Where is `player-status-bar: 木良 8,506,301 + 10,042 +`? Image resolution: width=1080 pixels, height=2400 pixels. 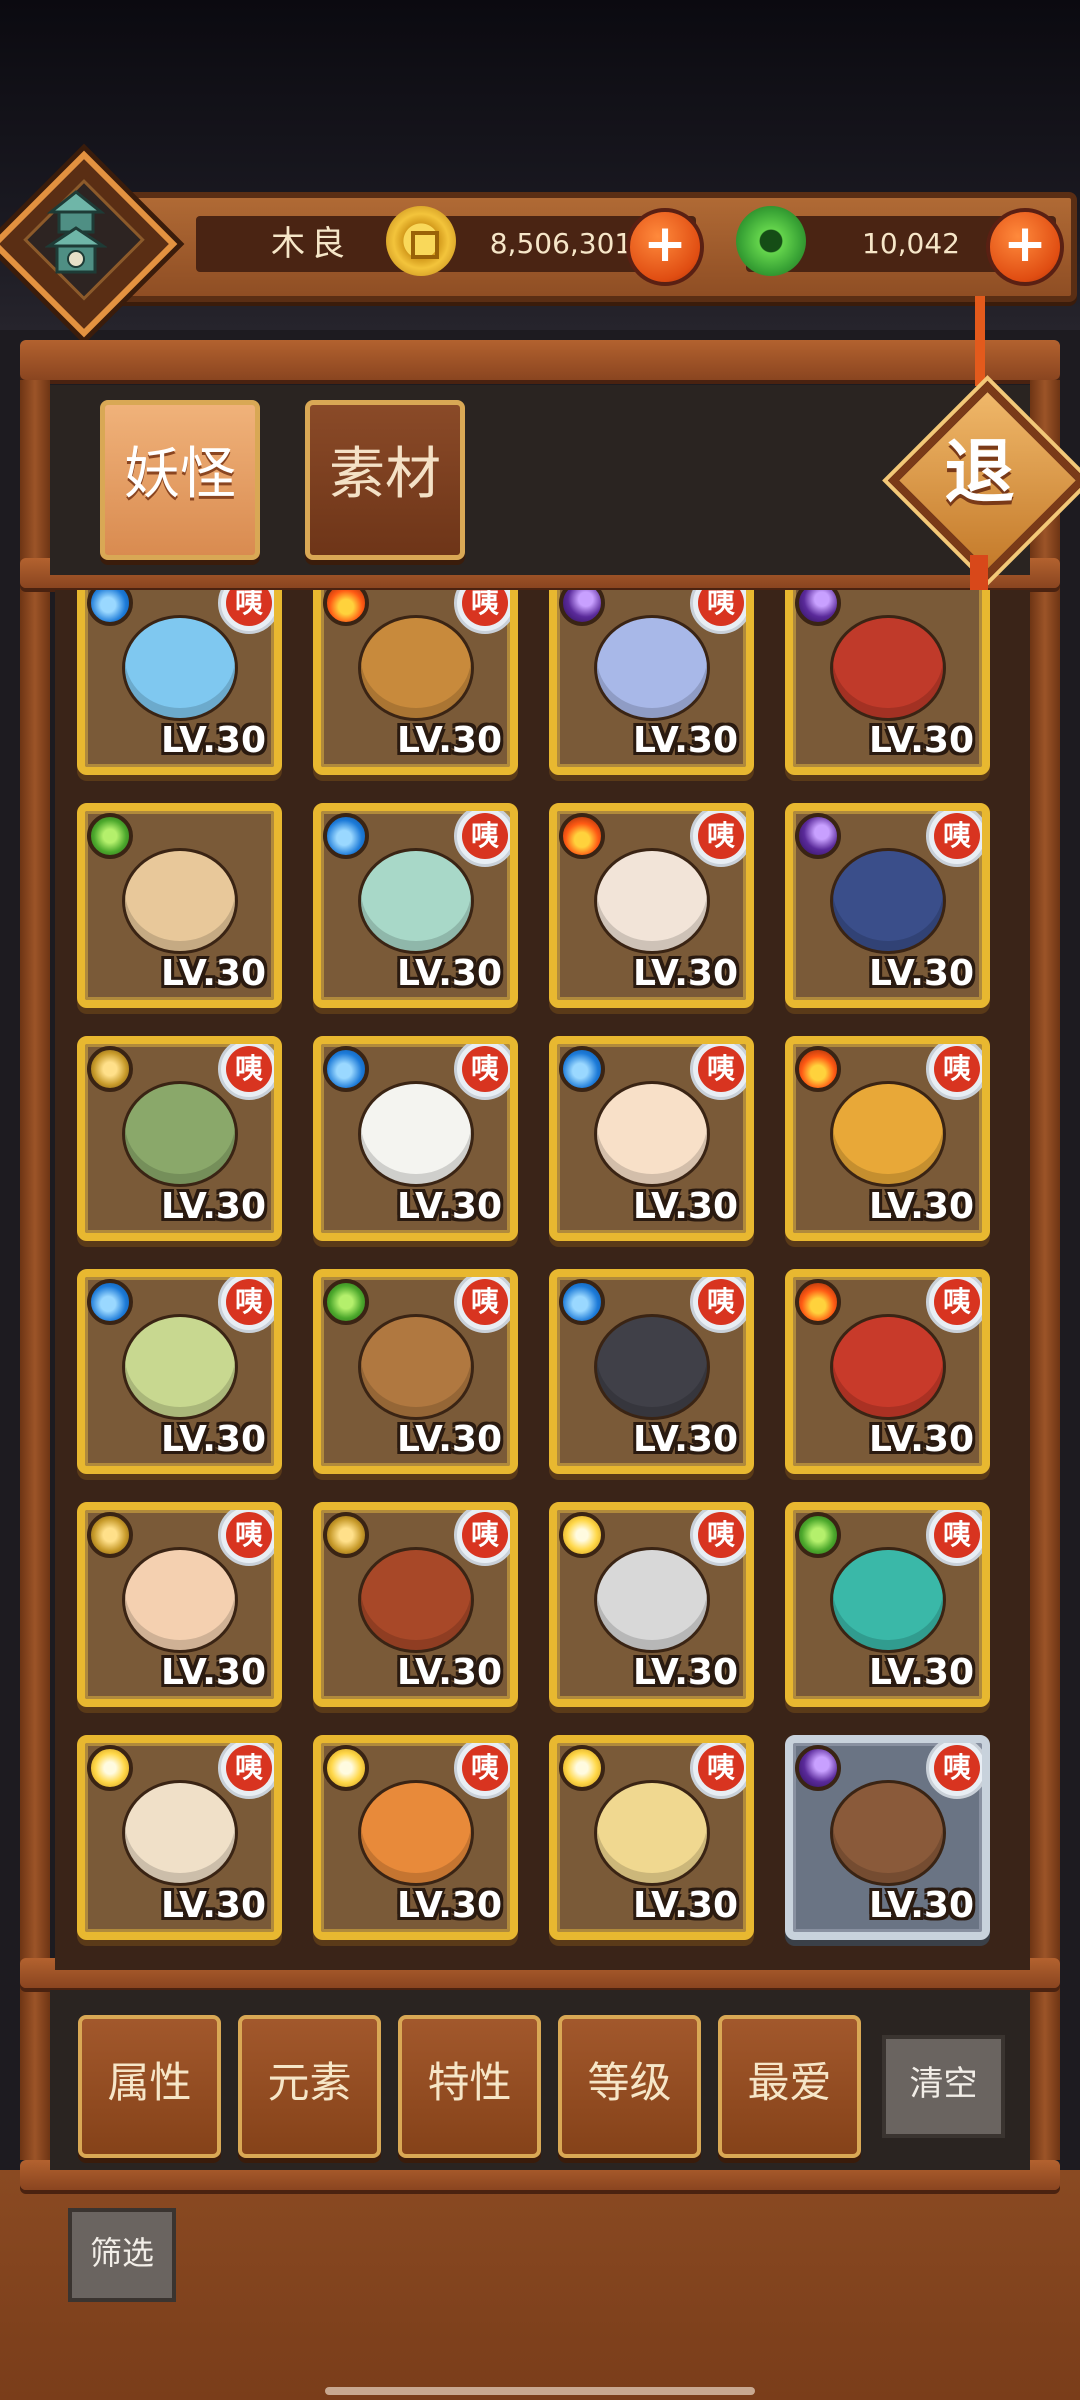 player-status-bar: 木良 8,506,301 + 10,042 + is located at coordinates (583, 247).